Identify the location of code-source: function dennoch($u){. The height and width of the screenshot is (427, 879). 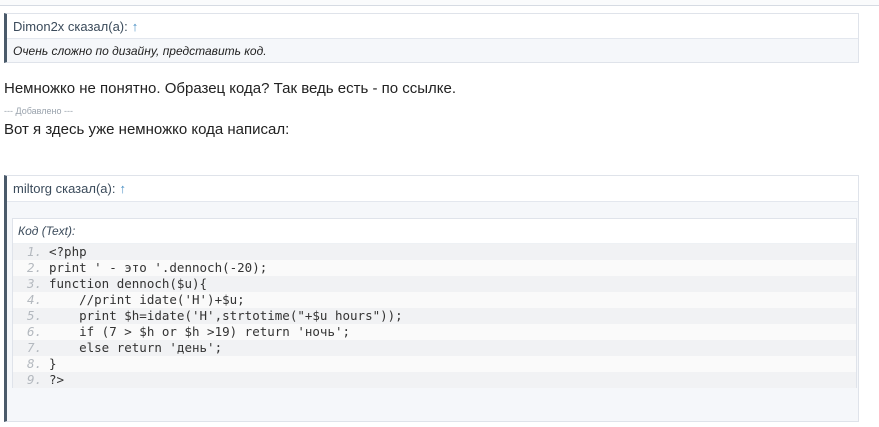
(128, 283).